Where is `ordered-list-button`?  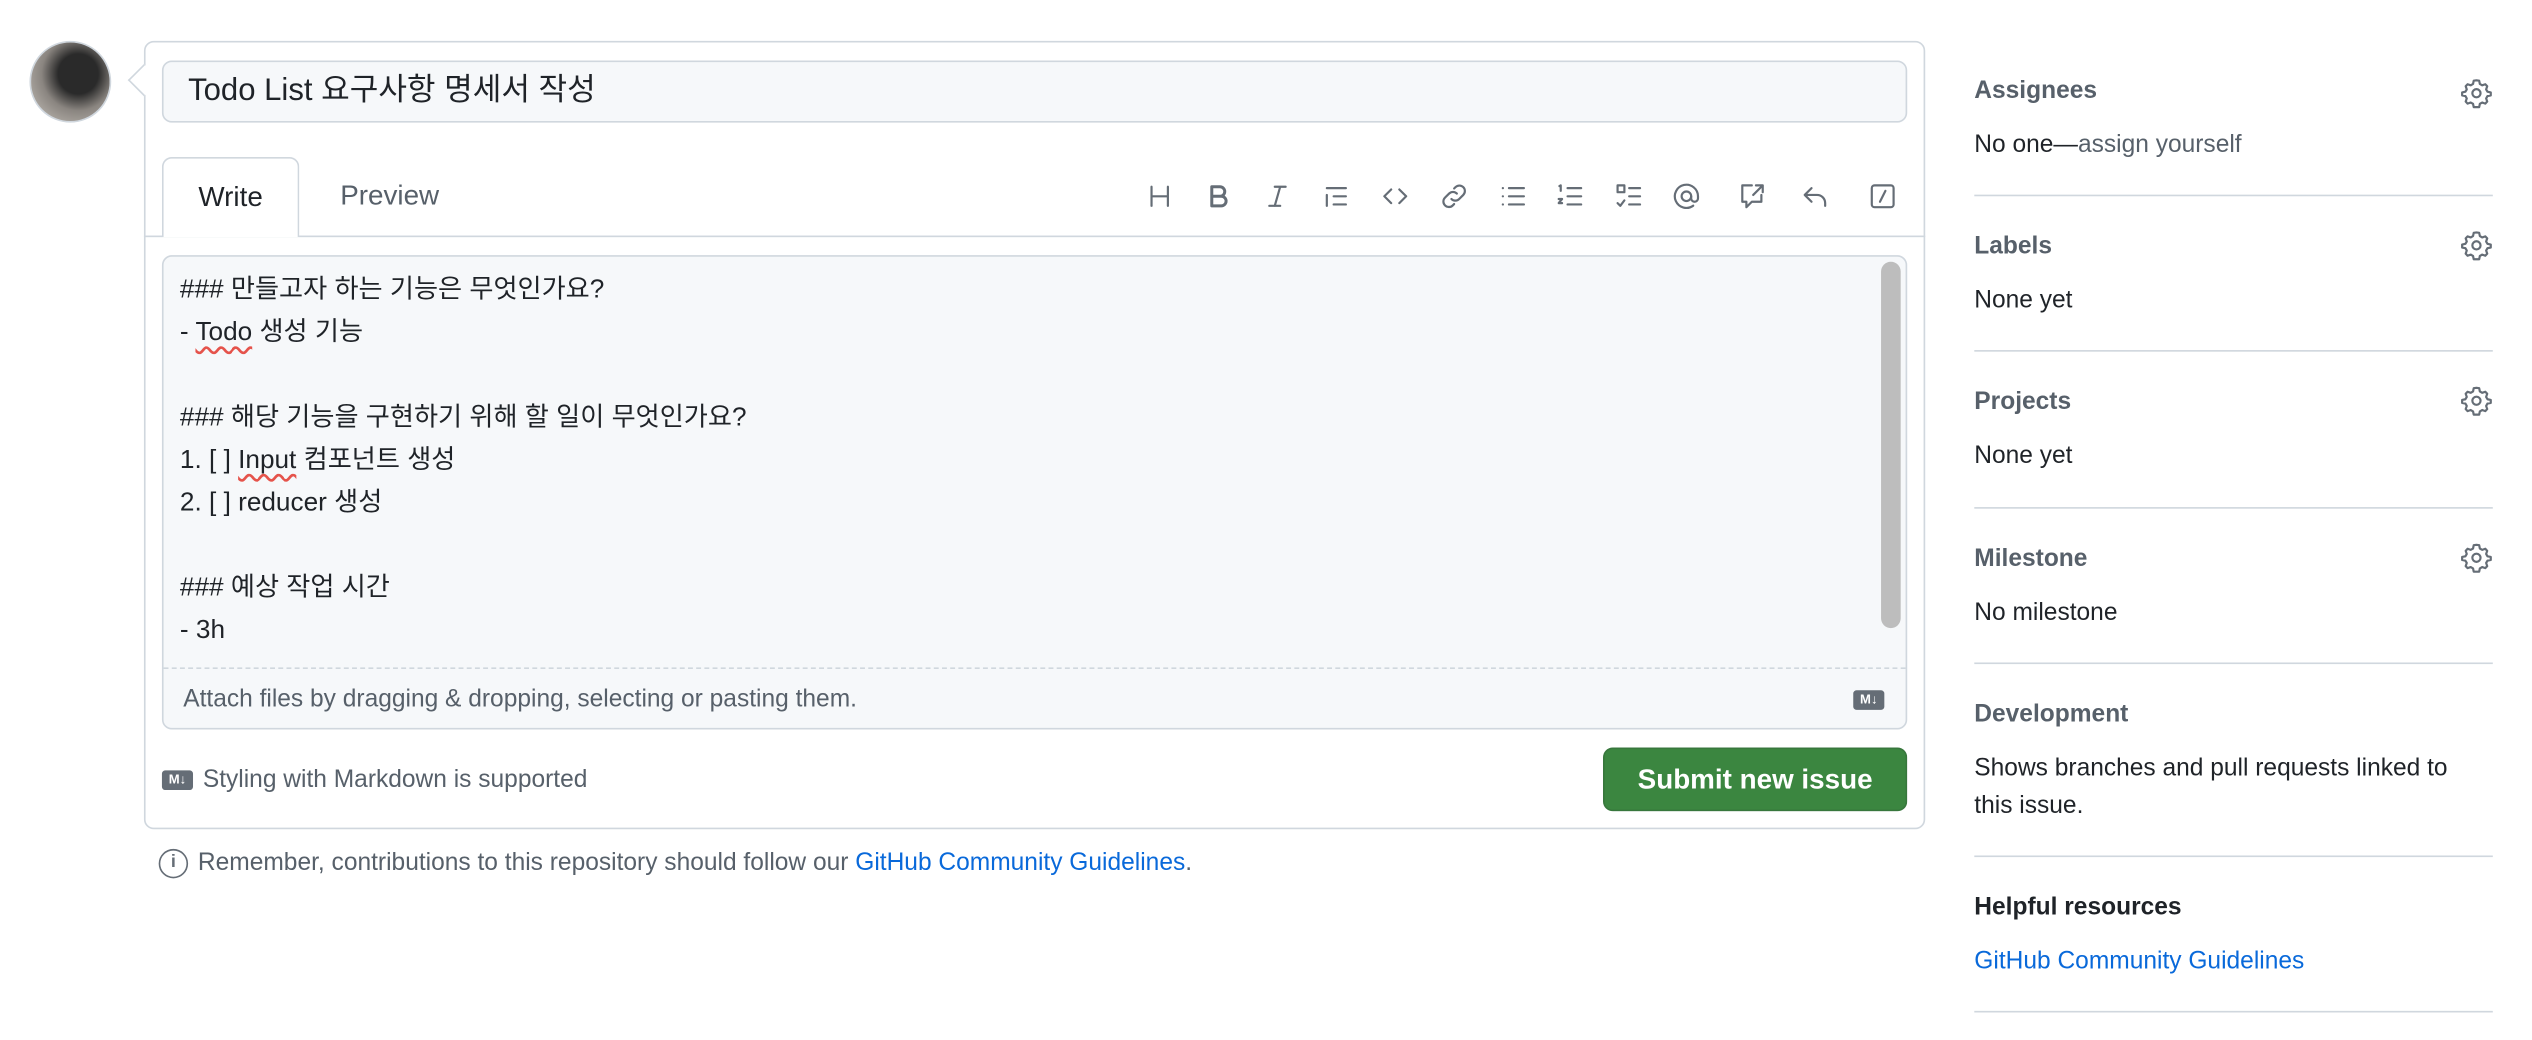 ordered-list-button is located at coordinates (1570, 196).